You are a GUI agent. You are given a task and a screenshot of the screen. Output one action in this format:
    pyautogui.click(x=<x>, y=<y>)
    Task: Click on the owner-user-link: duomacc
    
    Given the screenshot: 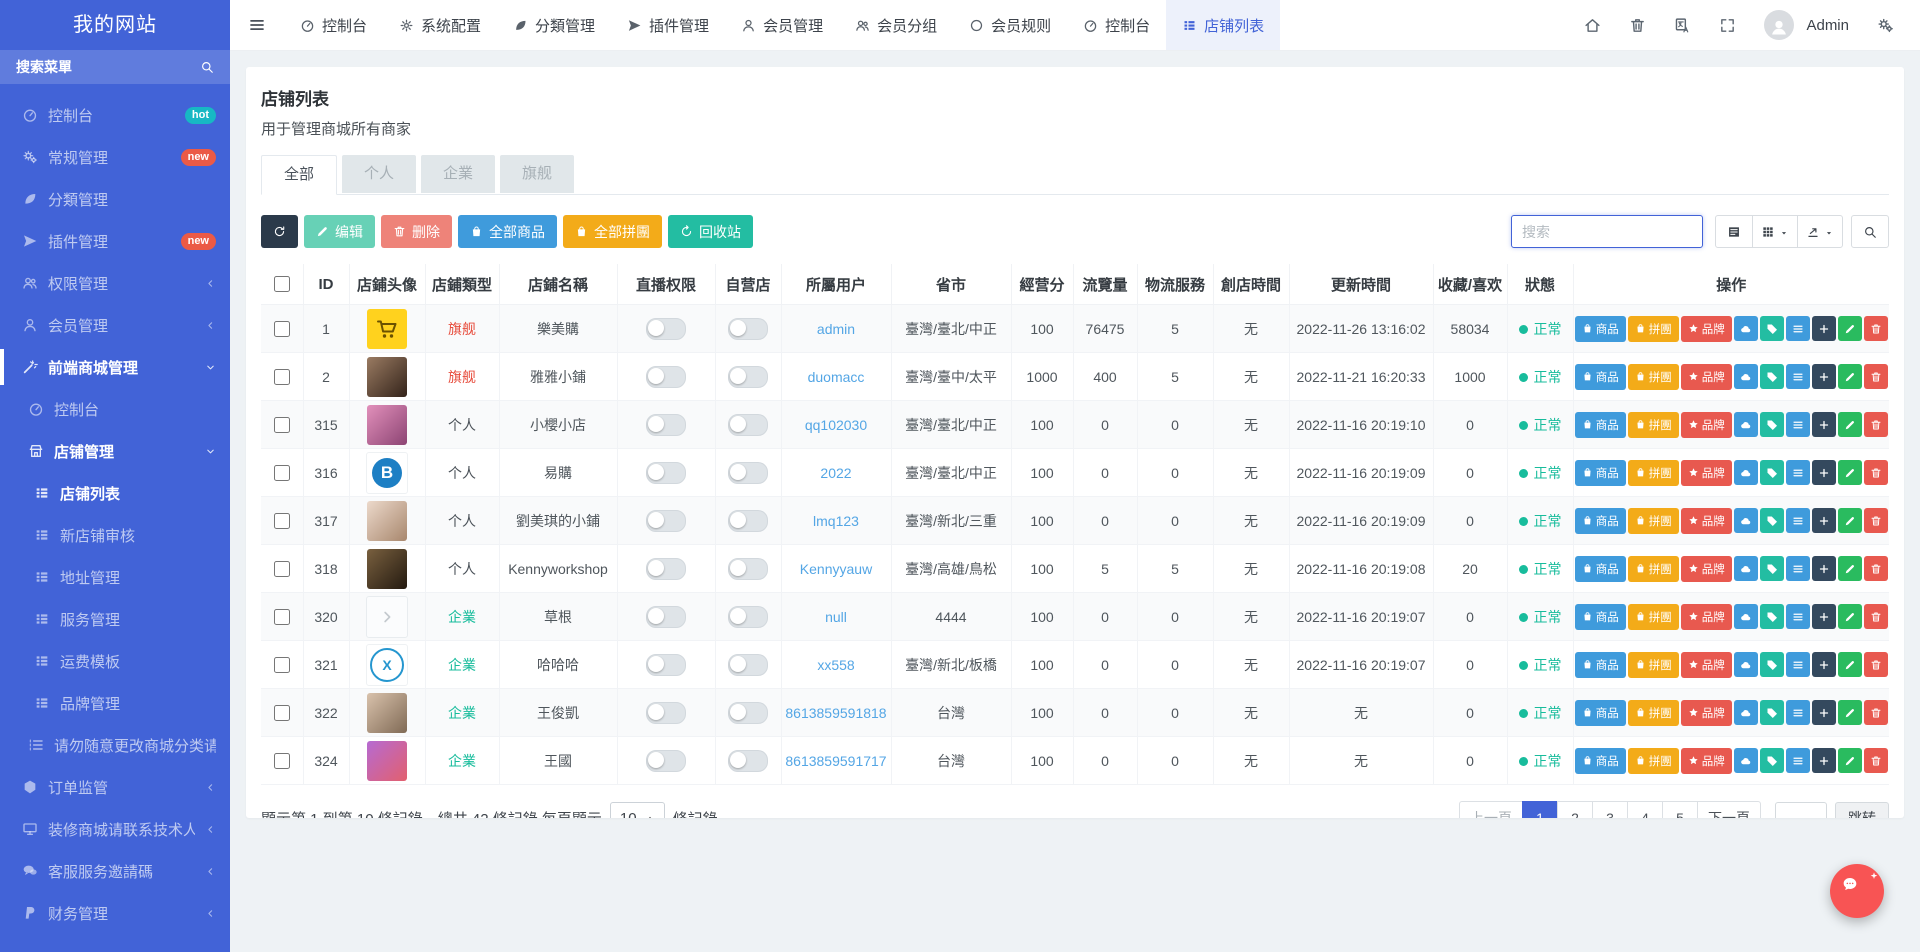 What is the action you would take?
    pyautogui.click(x=836, y=377)
    